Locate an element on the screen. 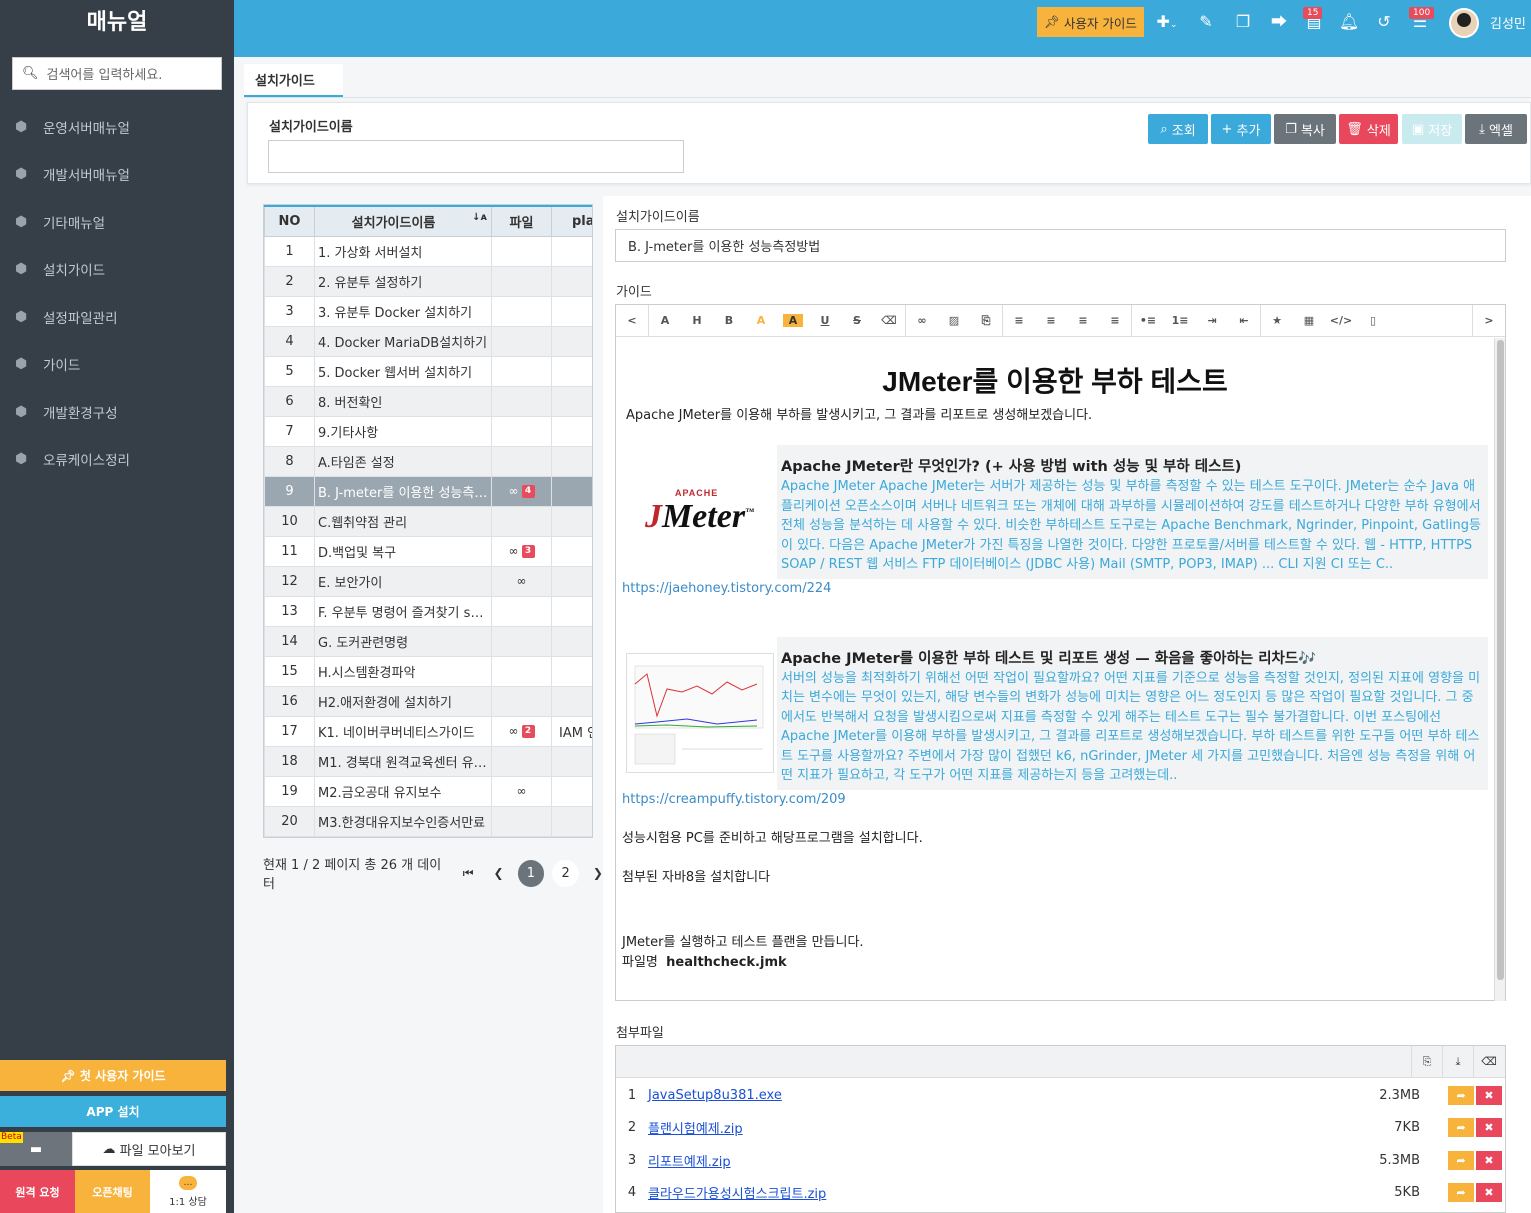 This screenshot has height=1213, width=1531. table-row: 3 3. 유분투 Docker 설치하기 is located at coordinates (428, 311).